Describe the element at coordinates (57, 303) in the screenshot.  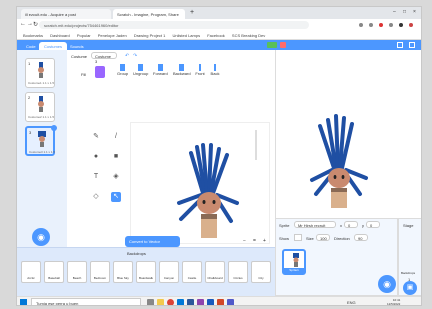
I see `taskbar-search-placeholder: Tumia ese perra u buen` at that location.